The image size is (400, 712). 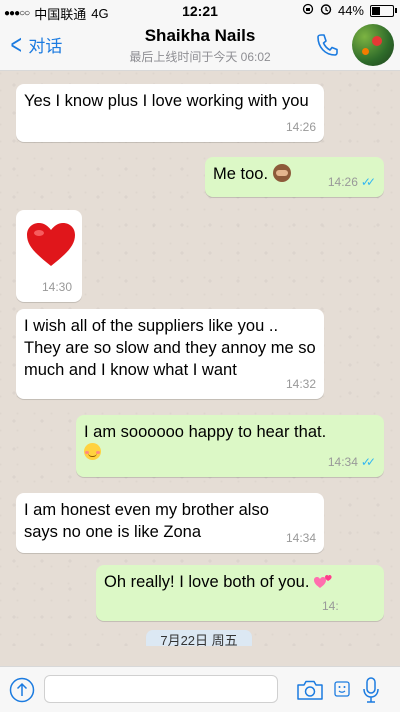 I want to click on chat-header: < 对话 Shaikha Nails 最后上线时间于今天 06:02, so click(x=200, y=46).